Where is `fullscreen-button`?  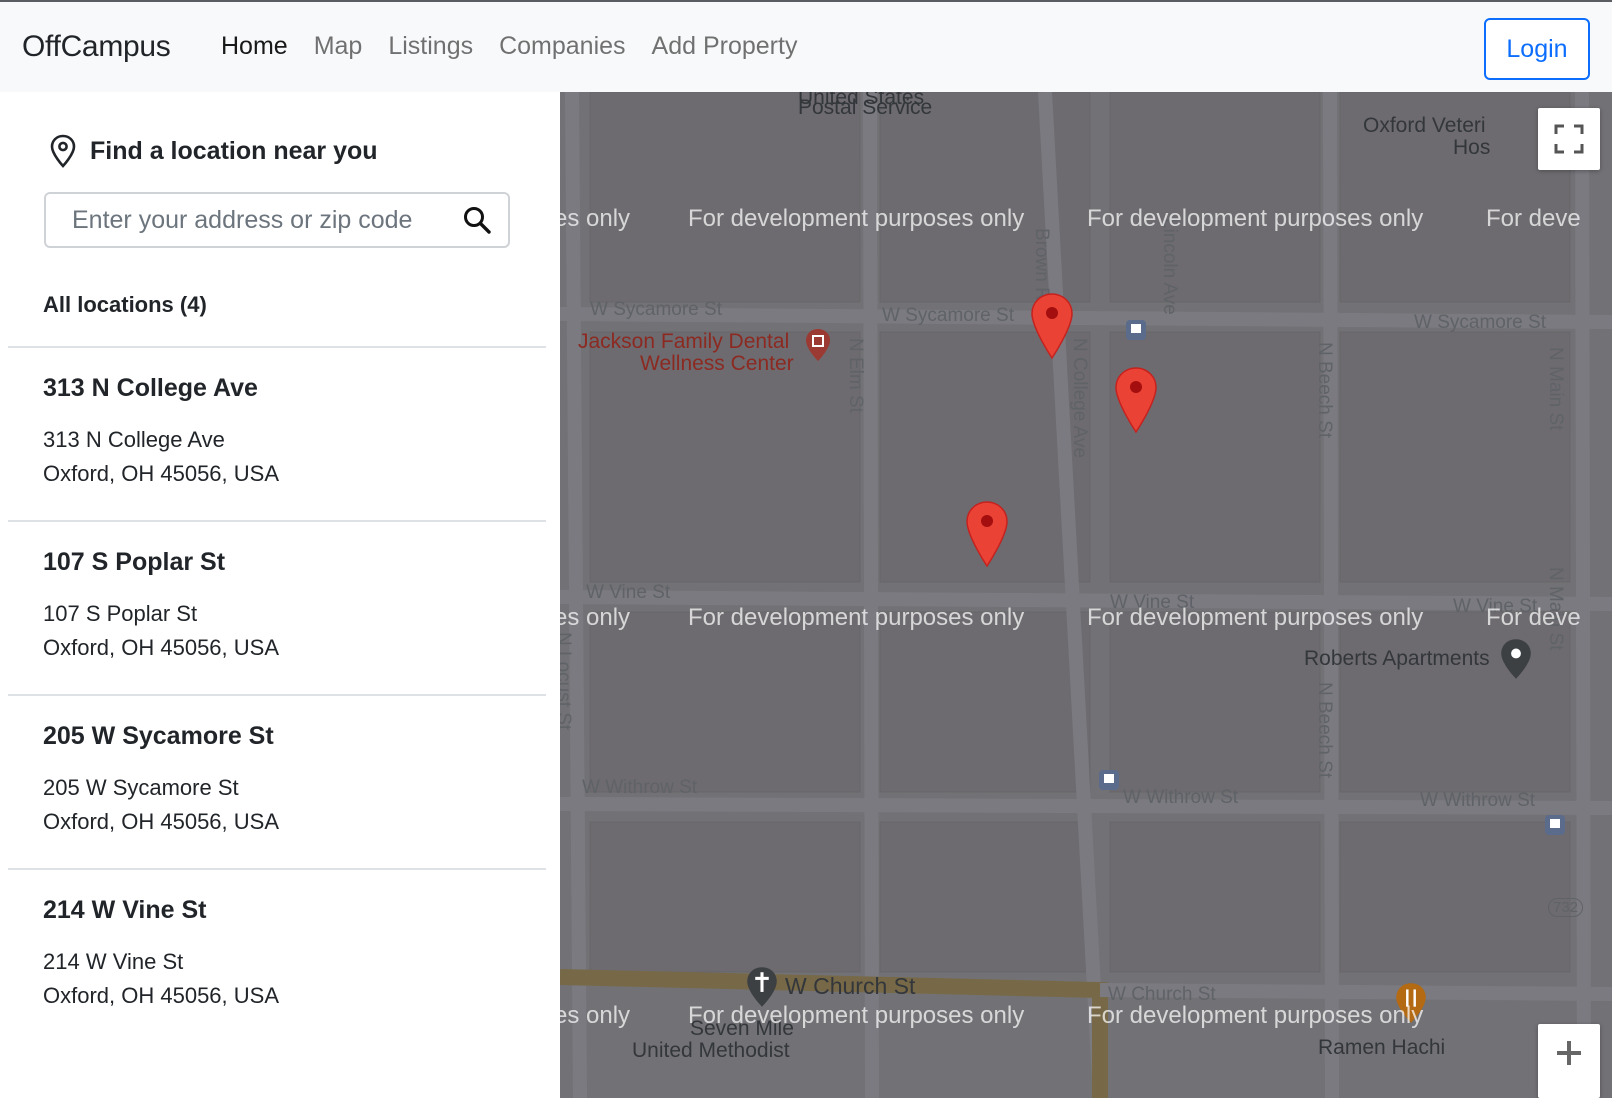
fullscreen-button is located at coordinates (1569, 139).